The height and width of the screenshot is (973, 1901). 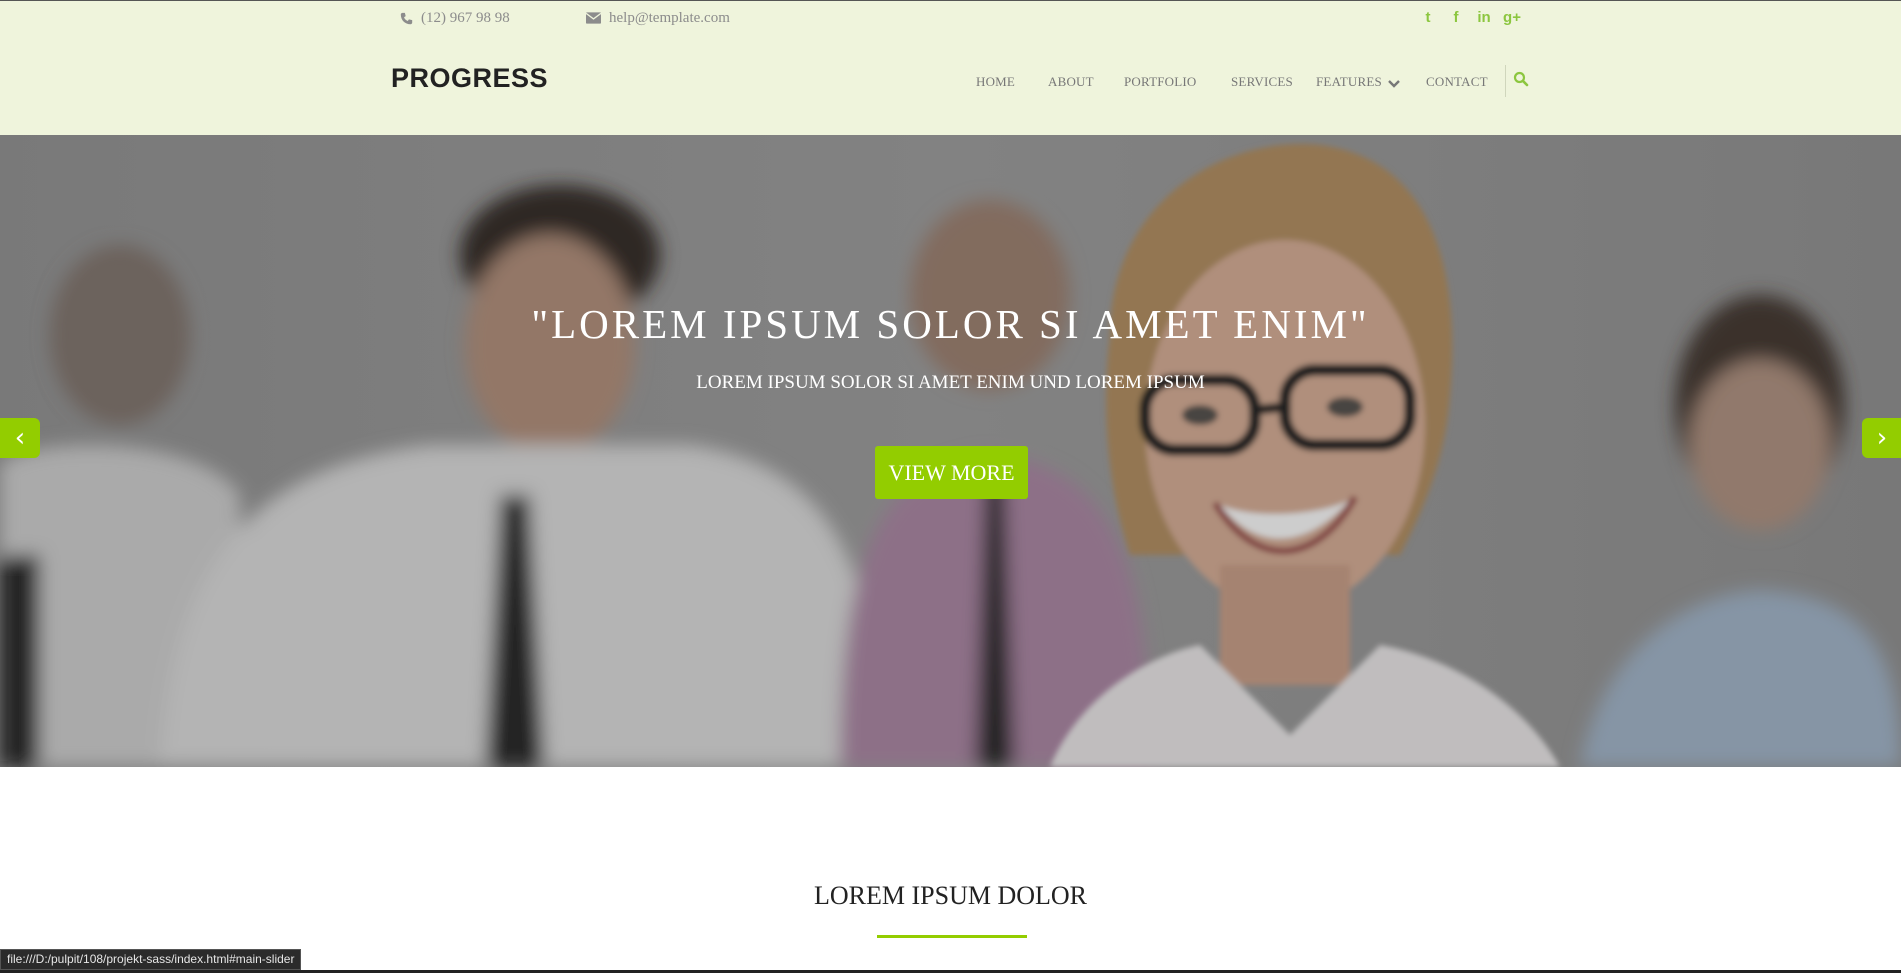 What do you see at coordinates (1457, 82) in the screenshot?
I see `nav-item-contact: CONTACT` at bounding box center [1457, 82].